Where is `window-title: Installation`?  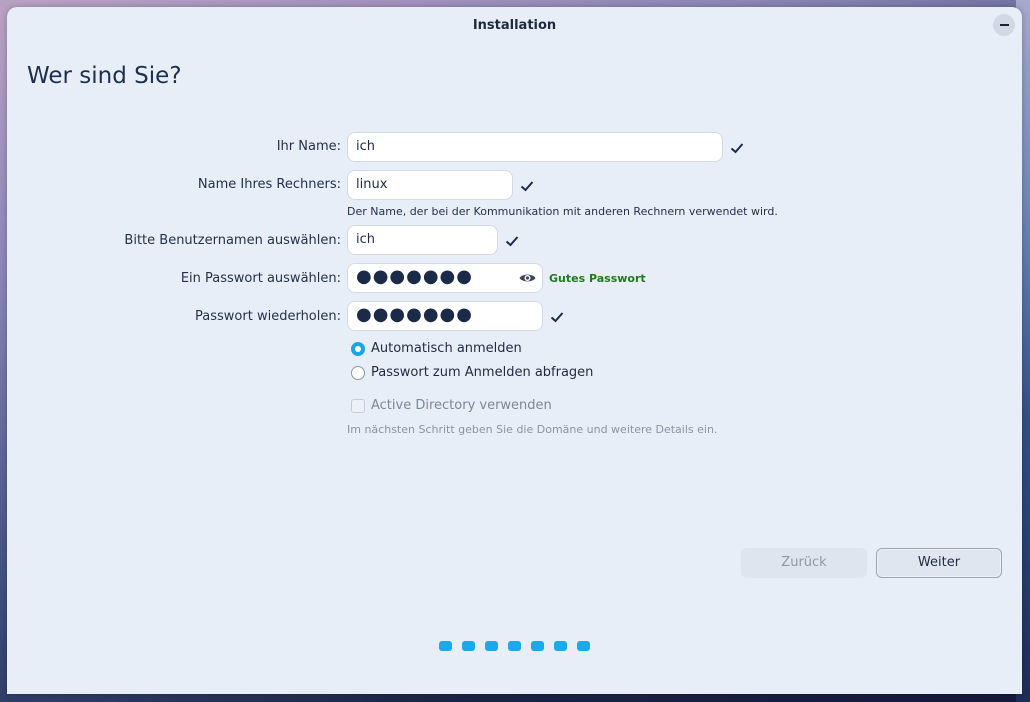
window-title: Installation is located at coordinates (514, 25).